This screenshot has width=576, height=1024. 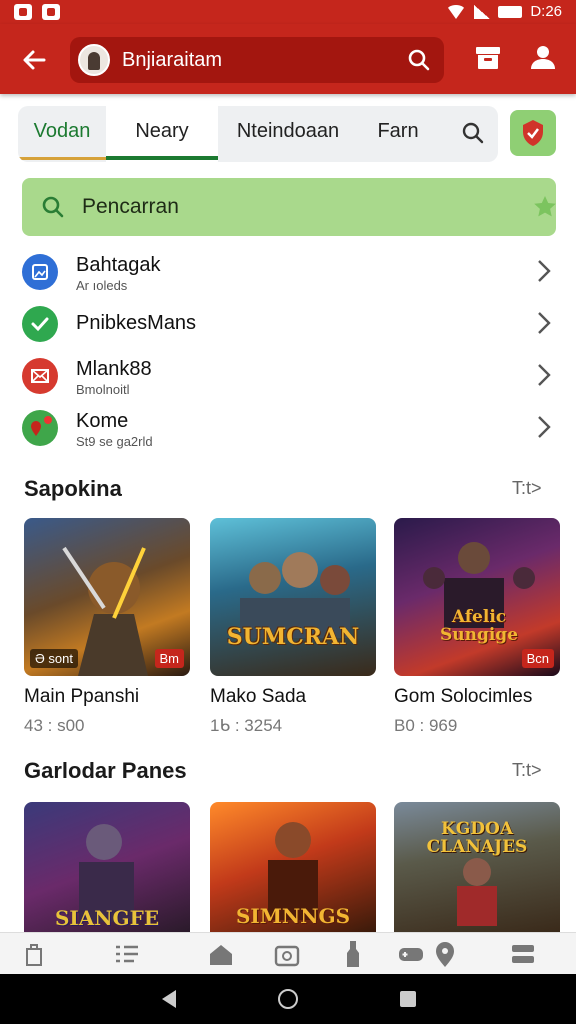 What do you see at coordinates (172, 59) in the screenshot?
I see `search-bar-title: Bnjiaraitam` at bounding box center [172, 59].